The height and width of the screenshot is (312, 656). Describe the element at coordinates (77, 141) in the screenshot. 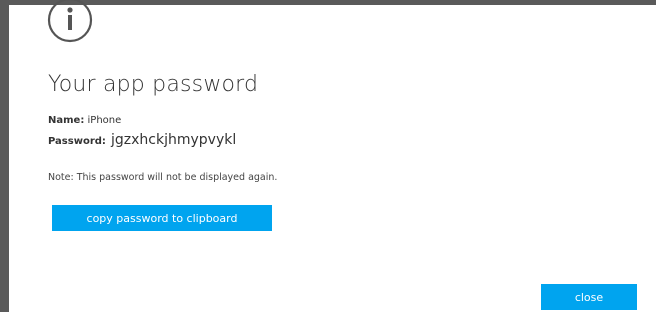

I see `password-label: Password:` at that location.